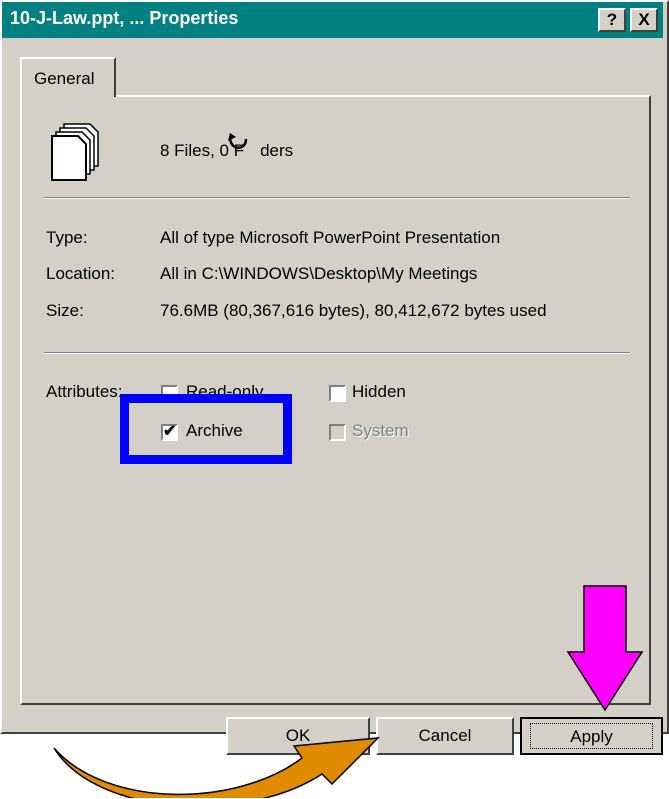  I want to click on location-label: Location:, so click(80, 273).